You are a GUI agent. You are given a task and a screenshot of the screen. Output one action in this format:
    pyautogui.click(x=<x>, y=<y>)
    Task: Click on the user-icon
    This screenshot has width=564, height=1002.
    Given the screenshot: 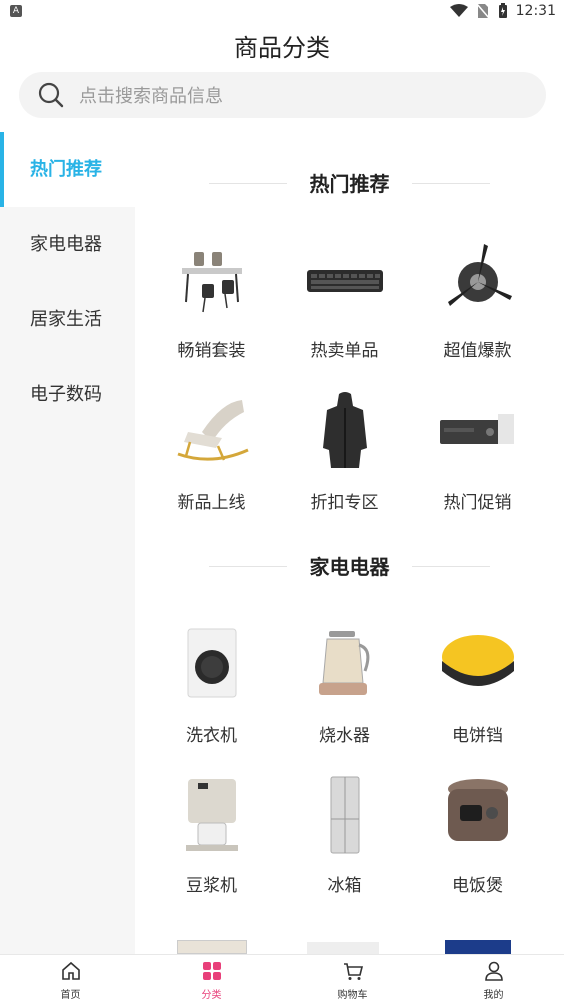 What is the action you would take?
    pyautogui.click(x=493, y=971)
    